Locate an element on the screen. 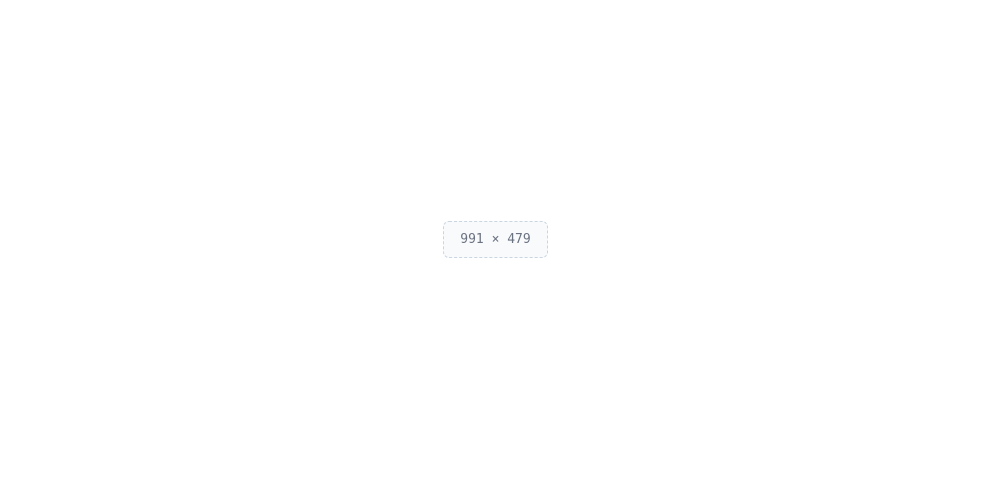  placeholder-message: 991 × 479 is located at coordinates (495, 239).